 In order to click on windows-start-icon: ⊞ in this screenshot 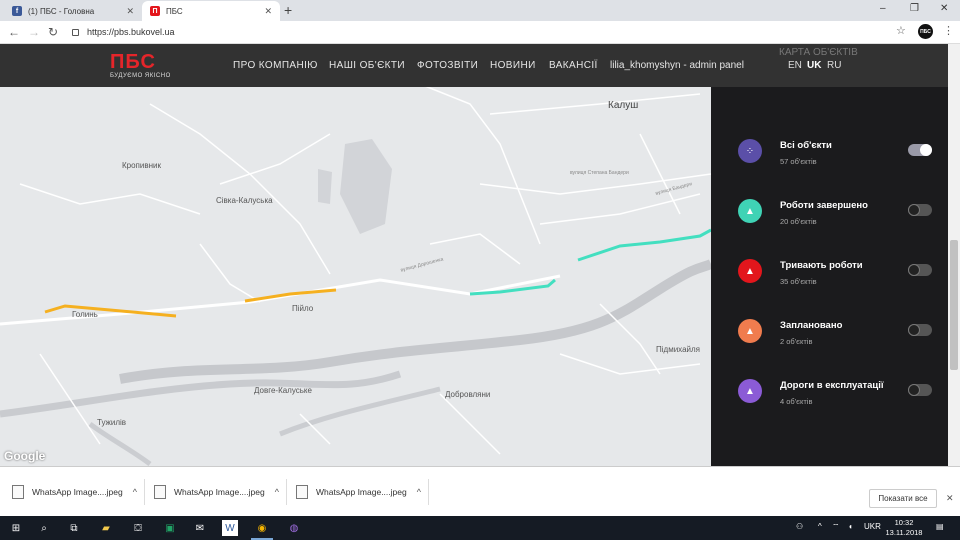, I will do `click(16, 528)`.